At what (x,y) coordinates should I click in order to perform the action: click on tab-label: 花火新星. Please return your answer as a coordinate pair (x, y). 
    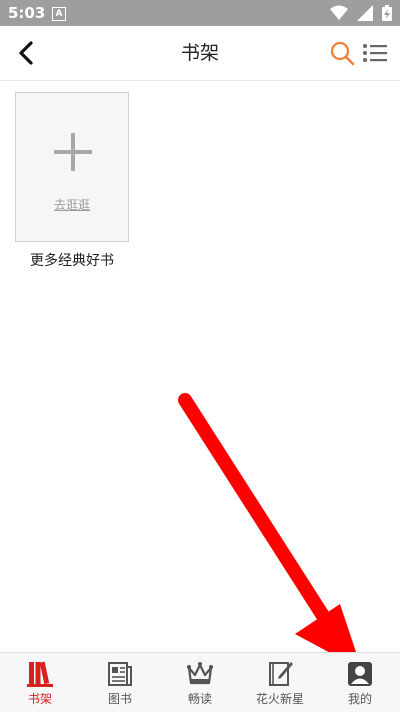
    Looking at the image, I should click on (279, 699).